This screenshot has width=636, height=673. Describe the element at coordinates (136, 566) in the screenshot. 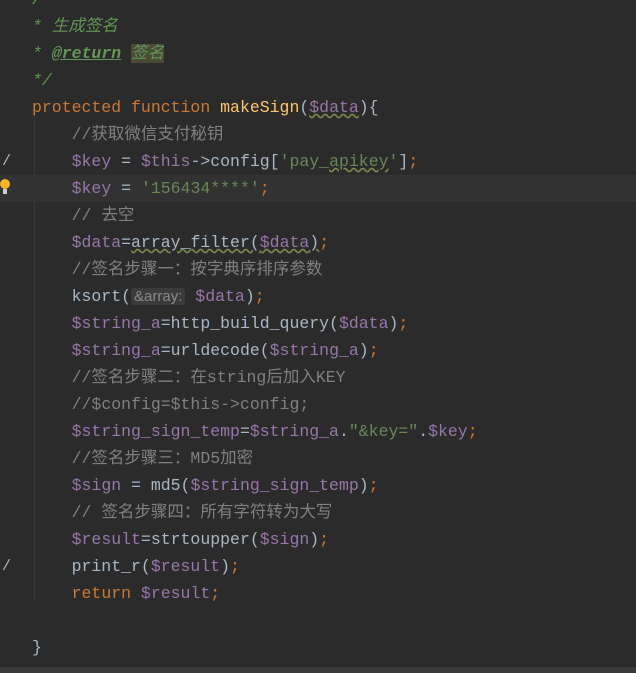

I see `code-text: print_r($result);` at that location.